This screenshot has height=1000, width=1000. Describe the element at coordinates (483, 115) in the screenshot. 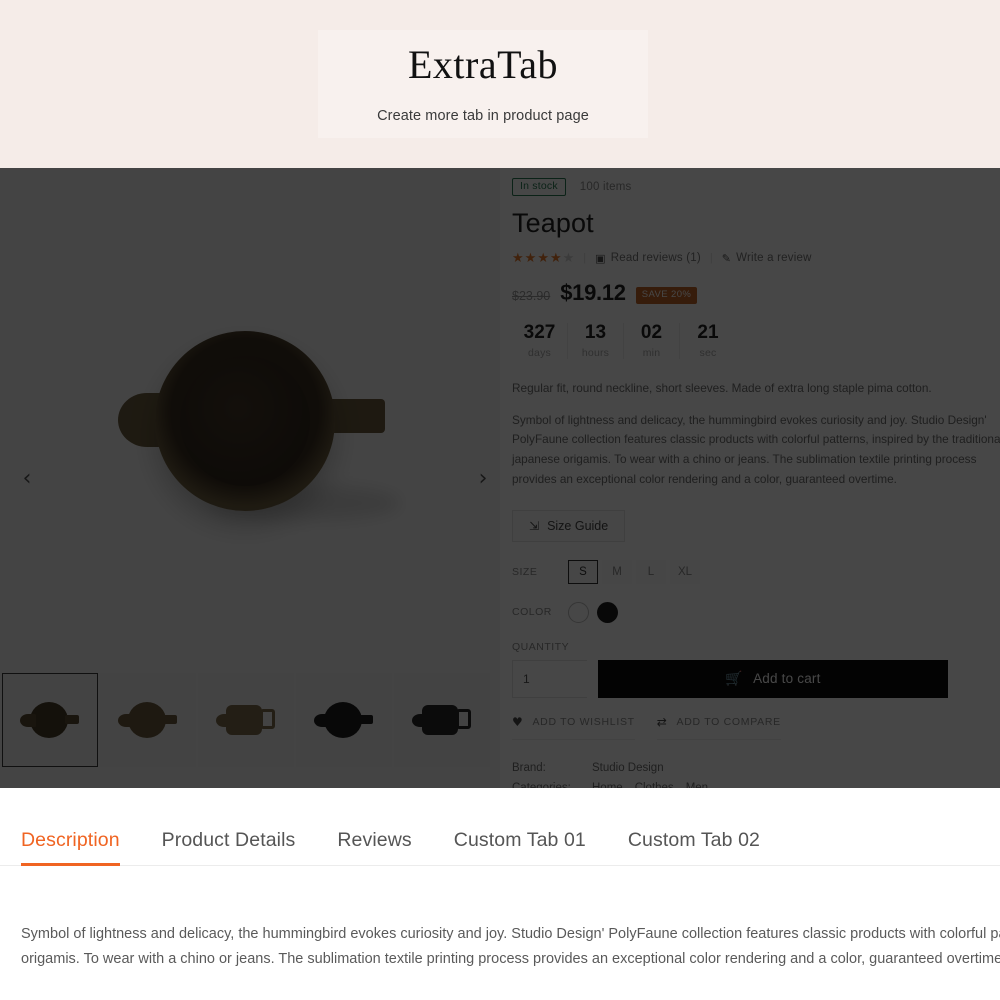

I see `promo-subtitle: Create more tab in product page` at that location.